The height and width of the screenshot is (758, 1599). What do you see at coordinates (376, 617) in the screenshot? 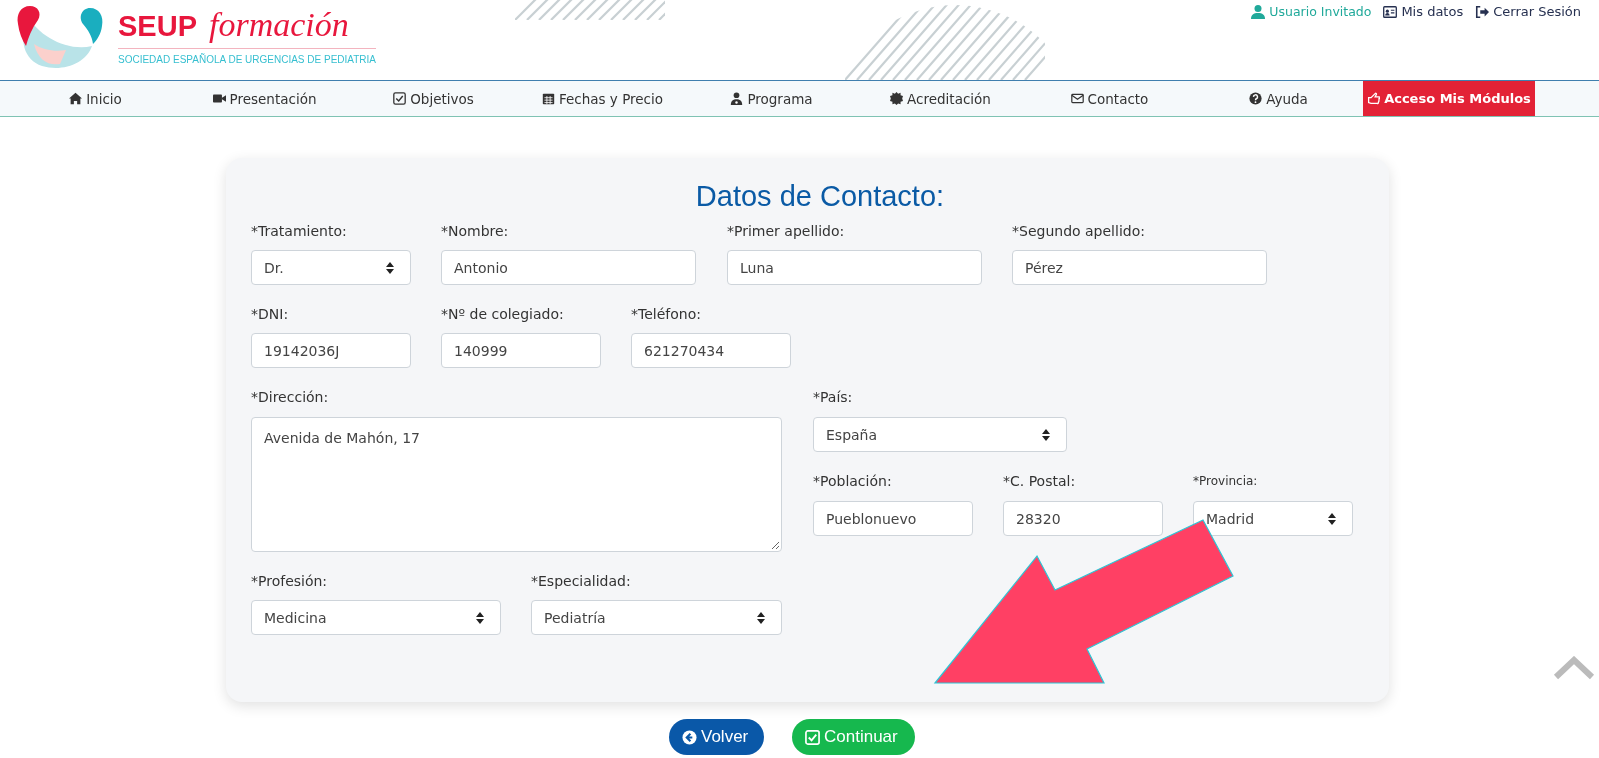
I see `select-field: Medicina` at bounding box center [376, 617].